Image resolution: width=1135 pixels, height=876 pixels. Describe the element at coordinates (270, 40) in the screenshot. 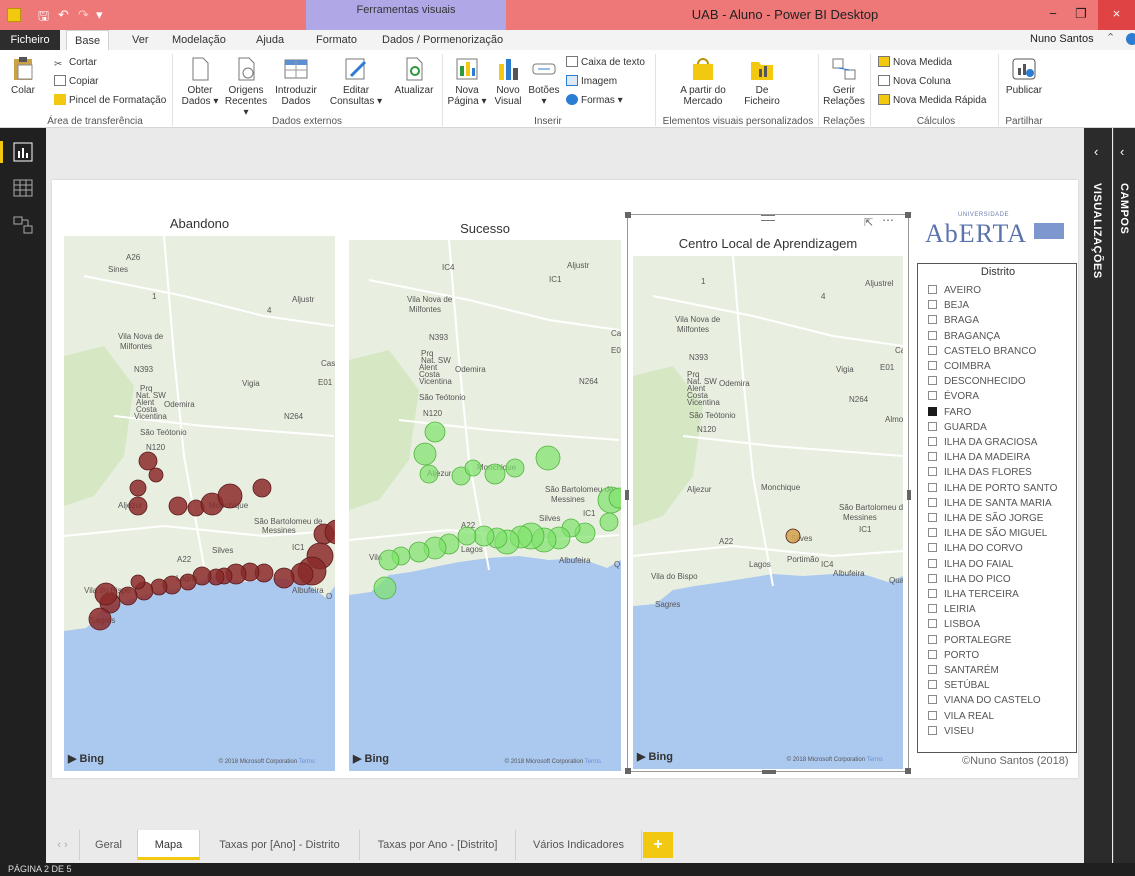

I see `tab-ajuda: Ajuda` at that location.